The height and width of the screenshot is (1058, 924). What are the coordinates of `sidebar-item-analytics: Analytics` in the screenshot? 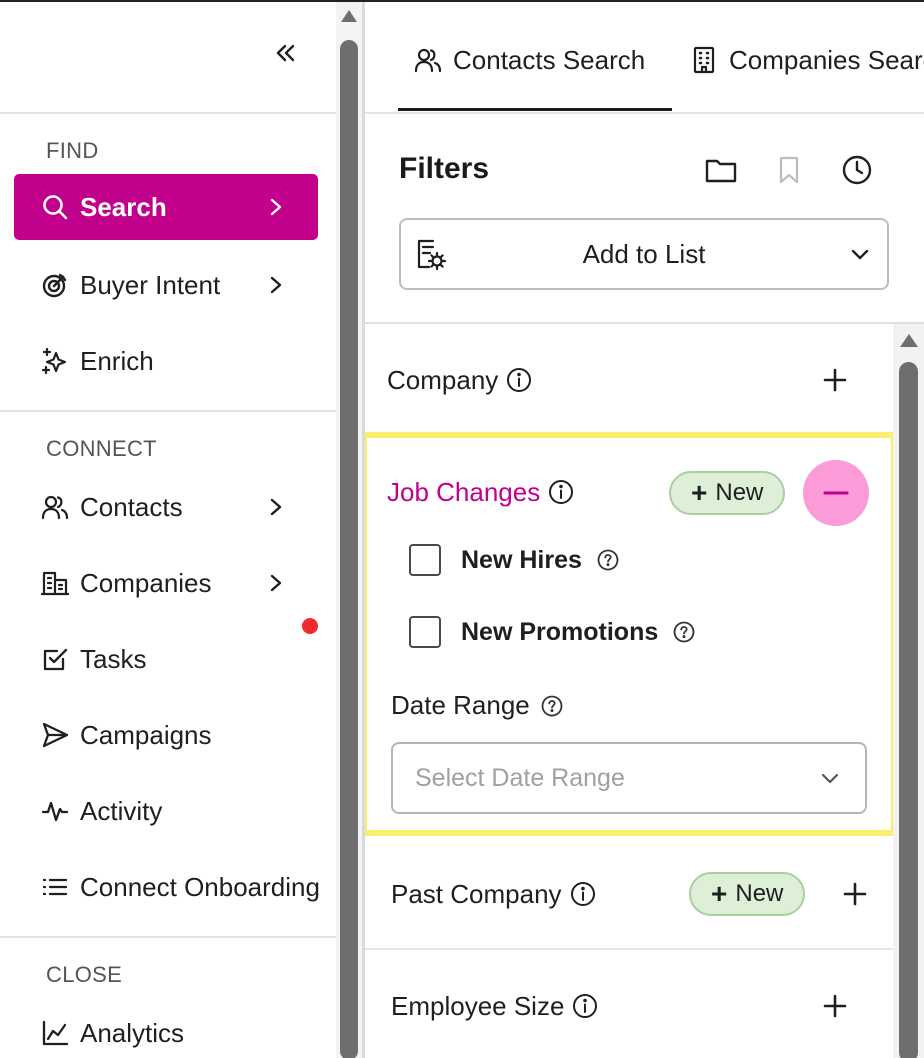 It's located at (166, 1029).